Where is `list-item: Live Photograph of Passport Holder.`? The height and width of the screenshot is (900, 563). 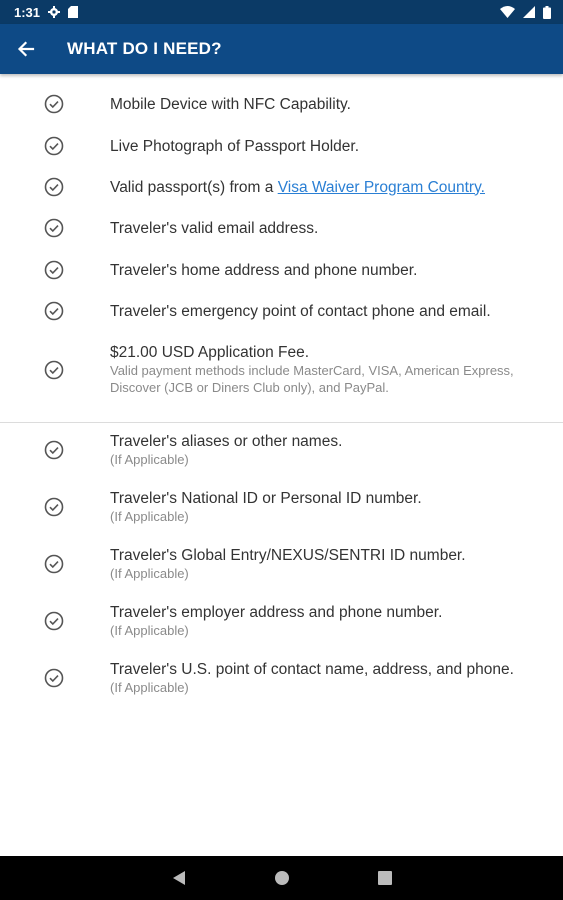 list-item: Live Photograph of Passport Holder. is located at coordinates (281, 146).